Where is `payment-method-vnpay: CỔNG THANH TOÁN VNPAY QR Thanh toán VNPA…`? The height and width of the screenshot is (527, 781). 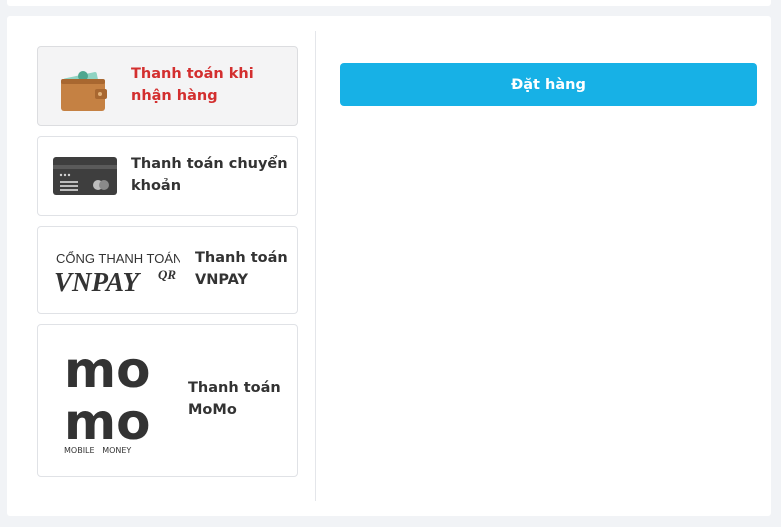 payment-method-vnpay: CỔNG THANH TOÁN VNPAY QR Thanh toán VNPA… is located at coordinates (167, 270).